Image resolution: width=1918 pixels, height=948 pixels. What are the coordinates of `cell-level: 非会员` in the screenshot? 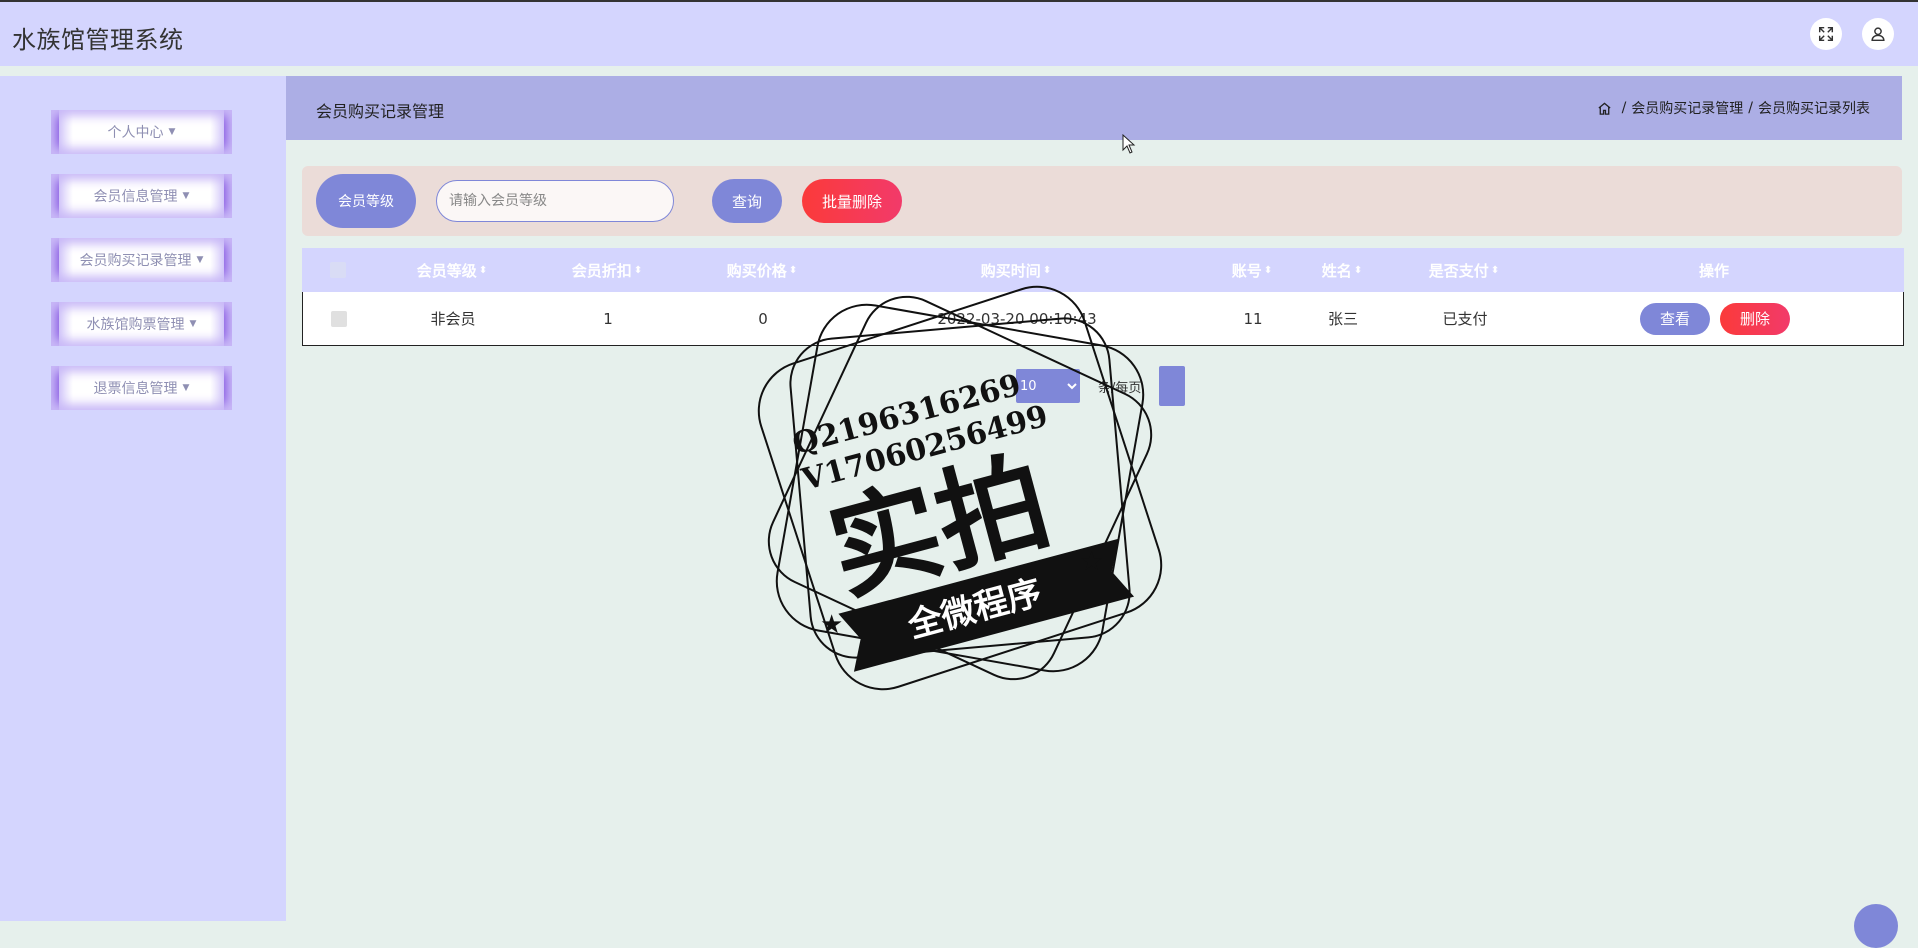 It's located at (453, 319).